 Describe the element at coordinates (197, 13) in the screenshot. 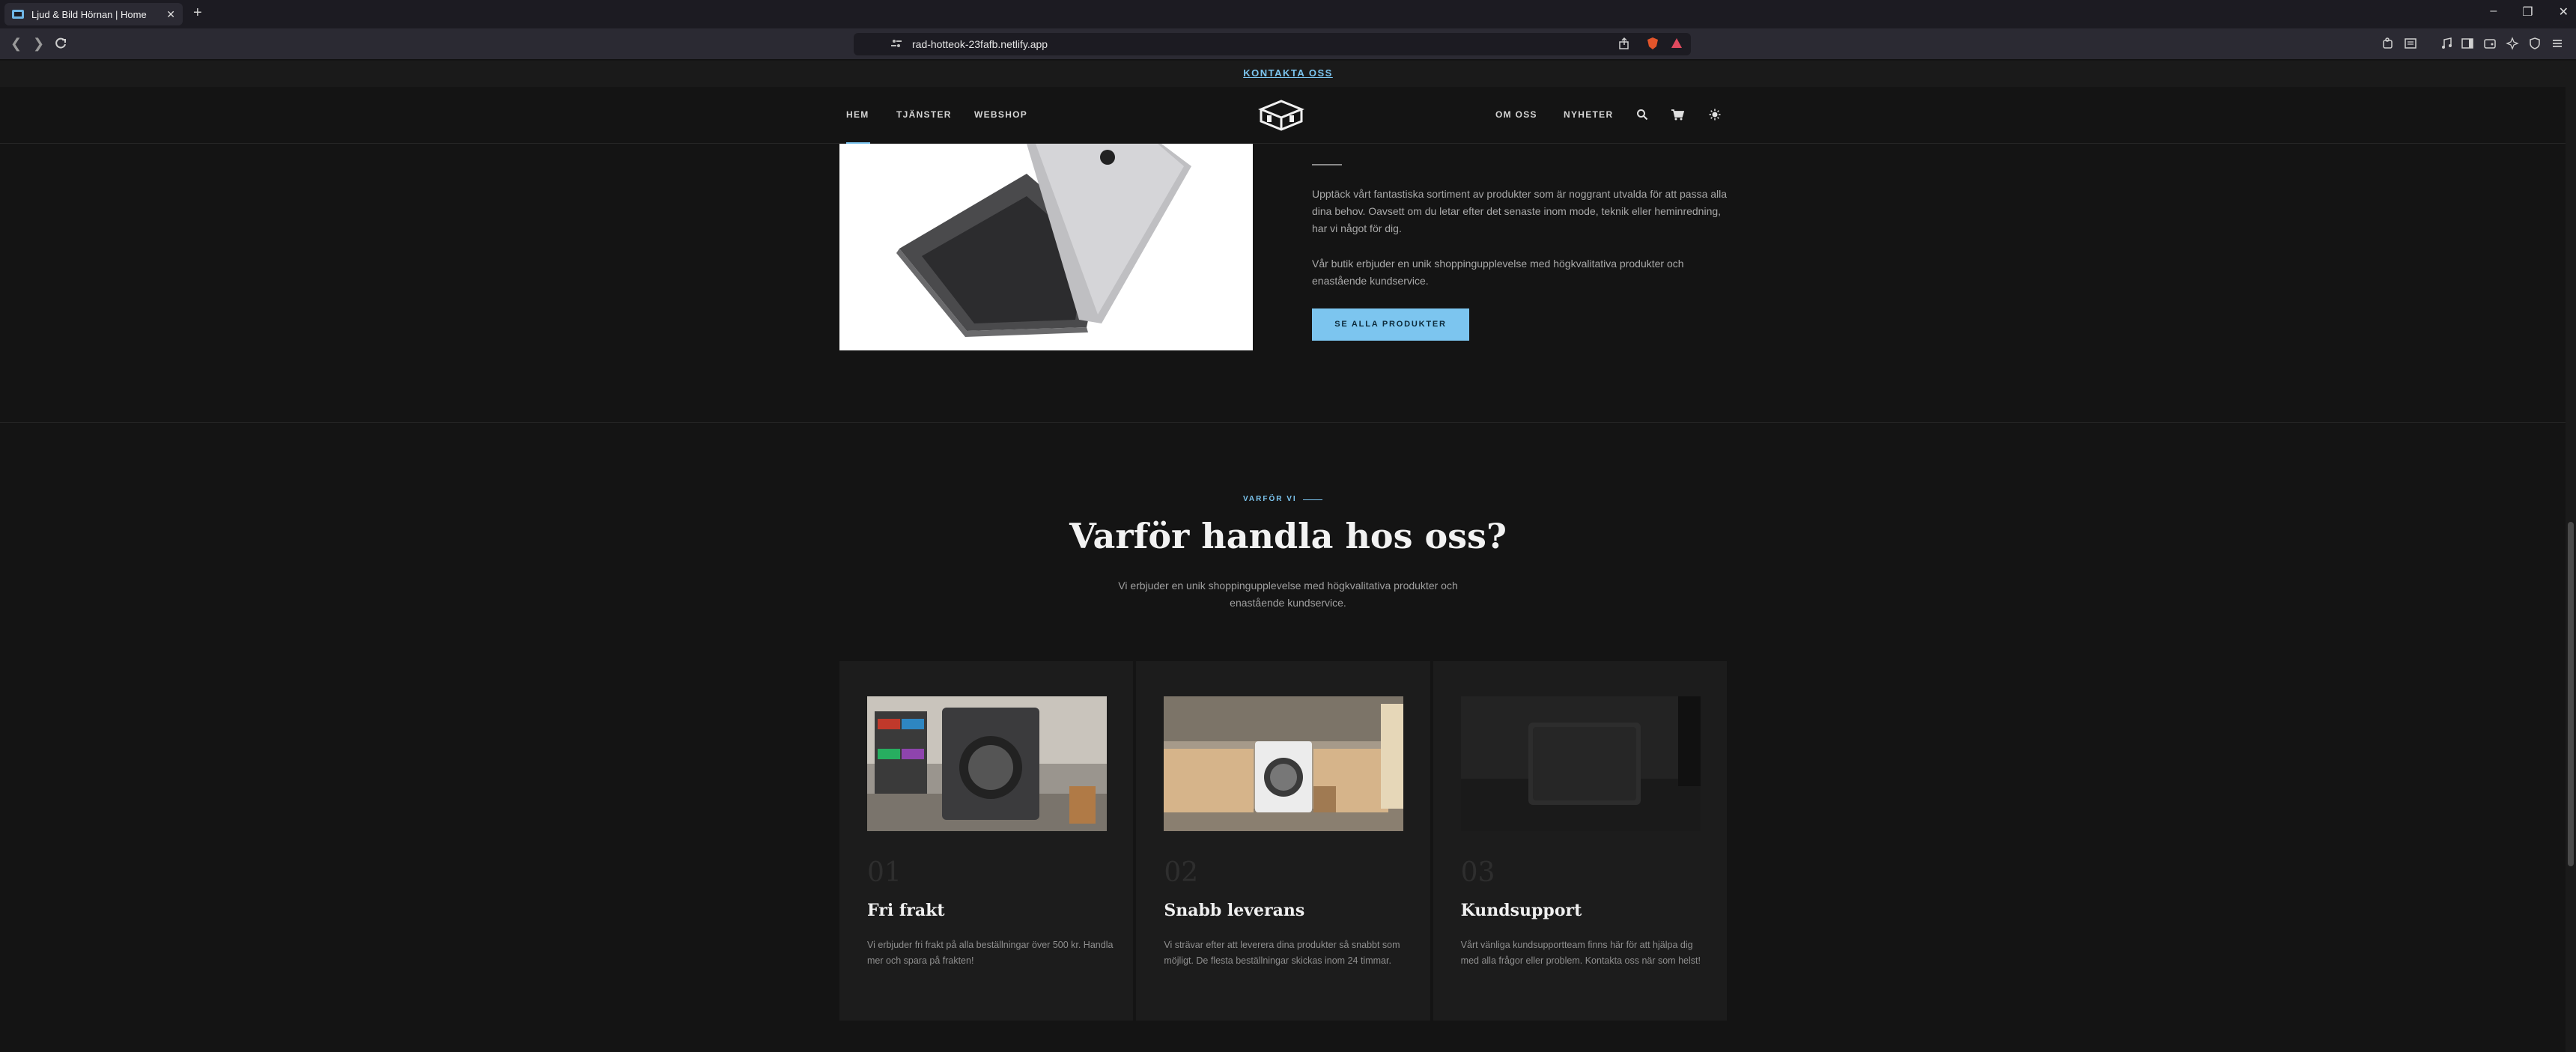

I see `new-tab-icon: +` at that location.